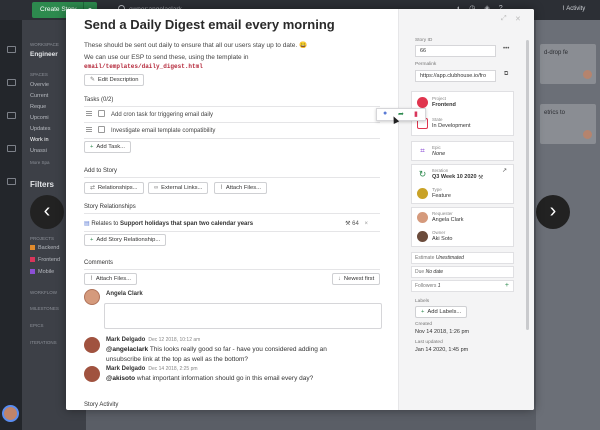  What do you see at coordinates (40, 162) in the screenshot?
I see `sidebar-item-more-spaces: More Spa` at bounding box center [40, 162].